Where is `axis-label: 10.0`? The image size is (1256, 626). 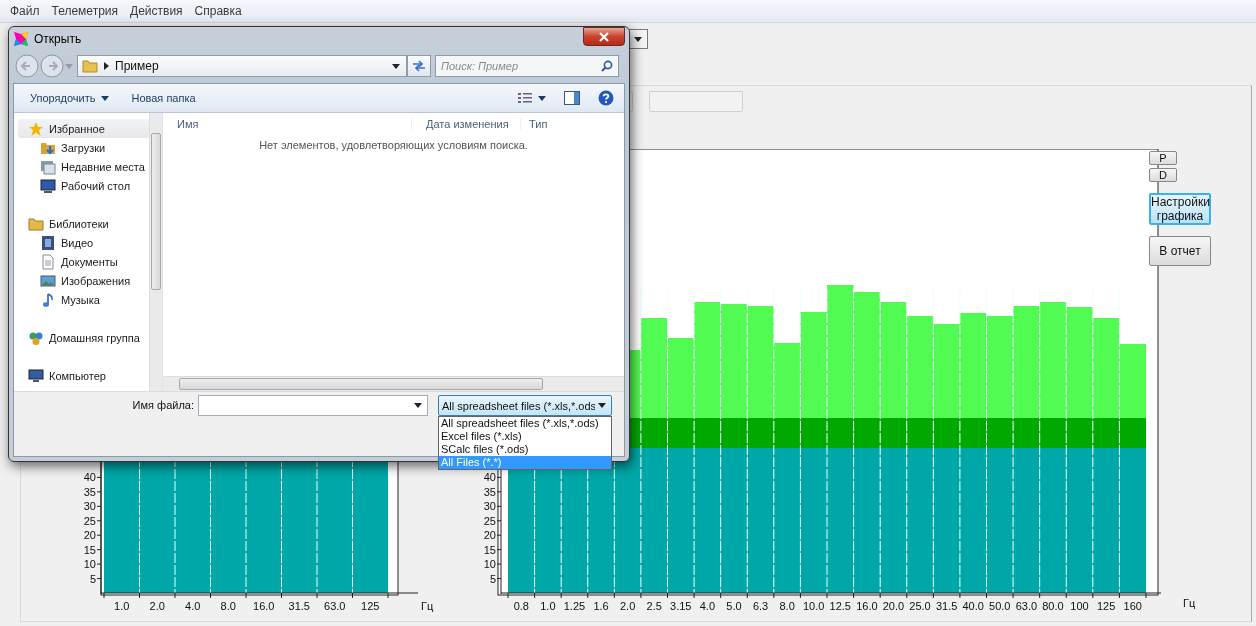
axis-label: 10.0 is located at coordinates (814, 606).